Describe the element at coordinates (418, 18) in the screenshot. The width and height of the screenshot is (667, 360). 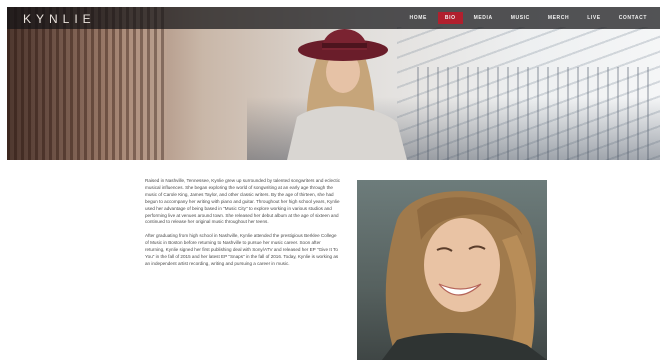
I see `nav-home: HOME` at that location.